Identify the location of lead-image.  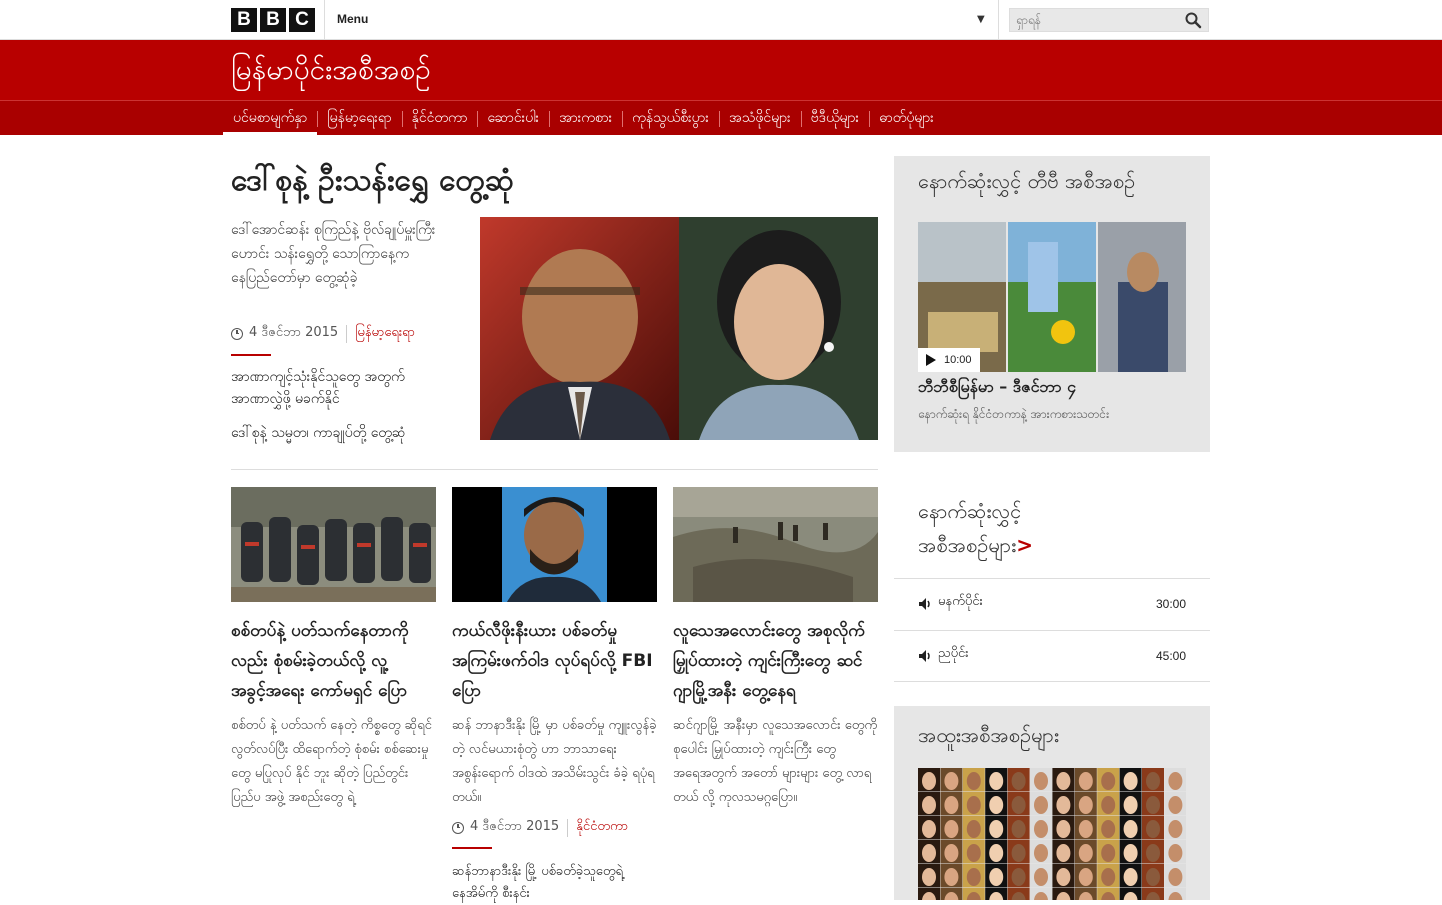
(679, 328).